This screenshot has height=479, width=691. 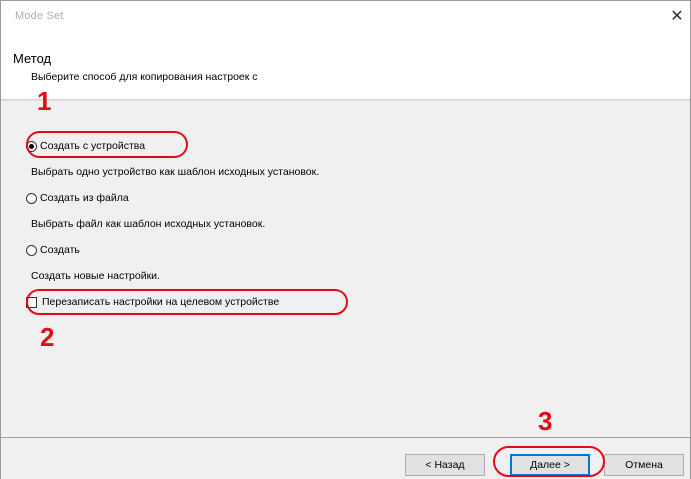 What do you see at coordinates (32, 58) in the screenshot?
I see `page-title: Метод` at bounding box center [32, 58].